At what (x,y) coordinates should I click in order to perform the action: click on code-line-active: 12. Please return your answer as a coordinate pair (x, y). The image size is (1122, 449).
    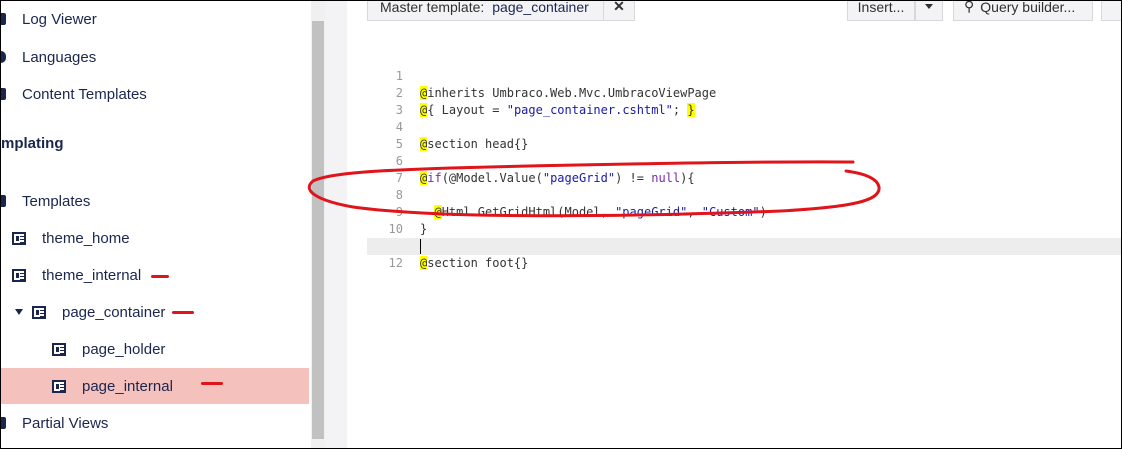
    Looking at the image, I should click on (744, 254).